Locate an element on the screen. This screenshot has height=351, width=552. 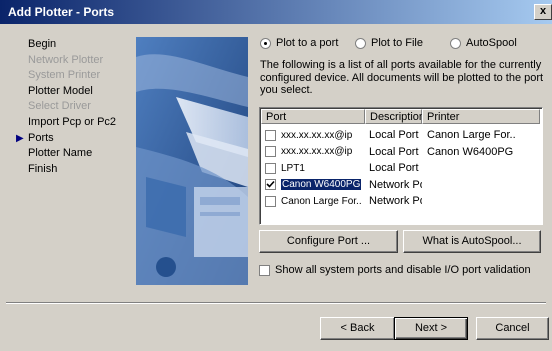
step-system-printer: System Printer is located at coordinates (72, 76).